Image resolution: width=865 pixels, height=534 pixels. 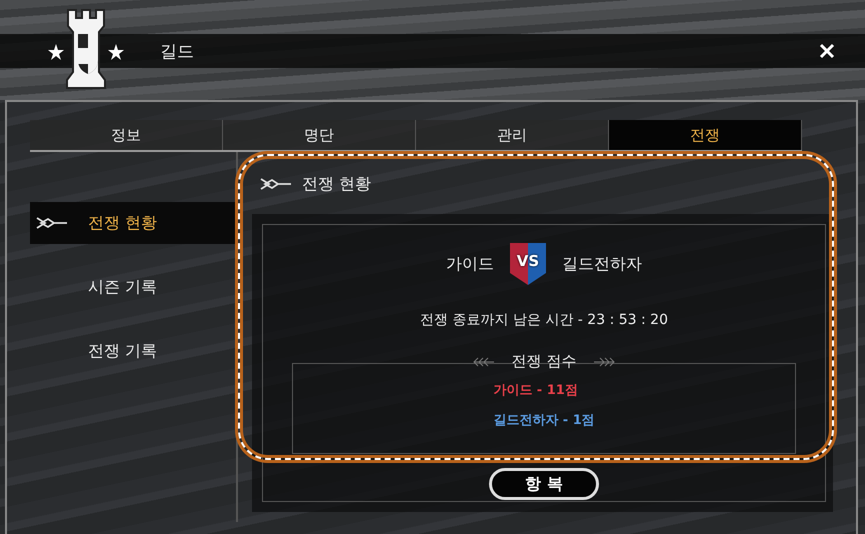 What do you see at coordinates (705, 135) in the screenshot?
I see `tab: 전쟁` at bounding box center [705, 135].